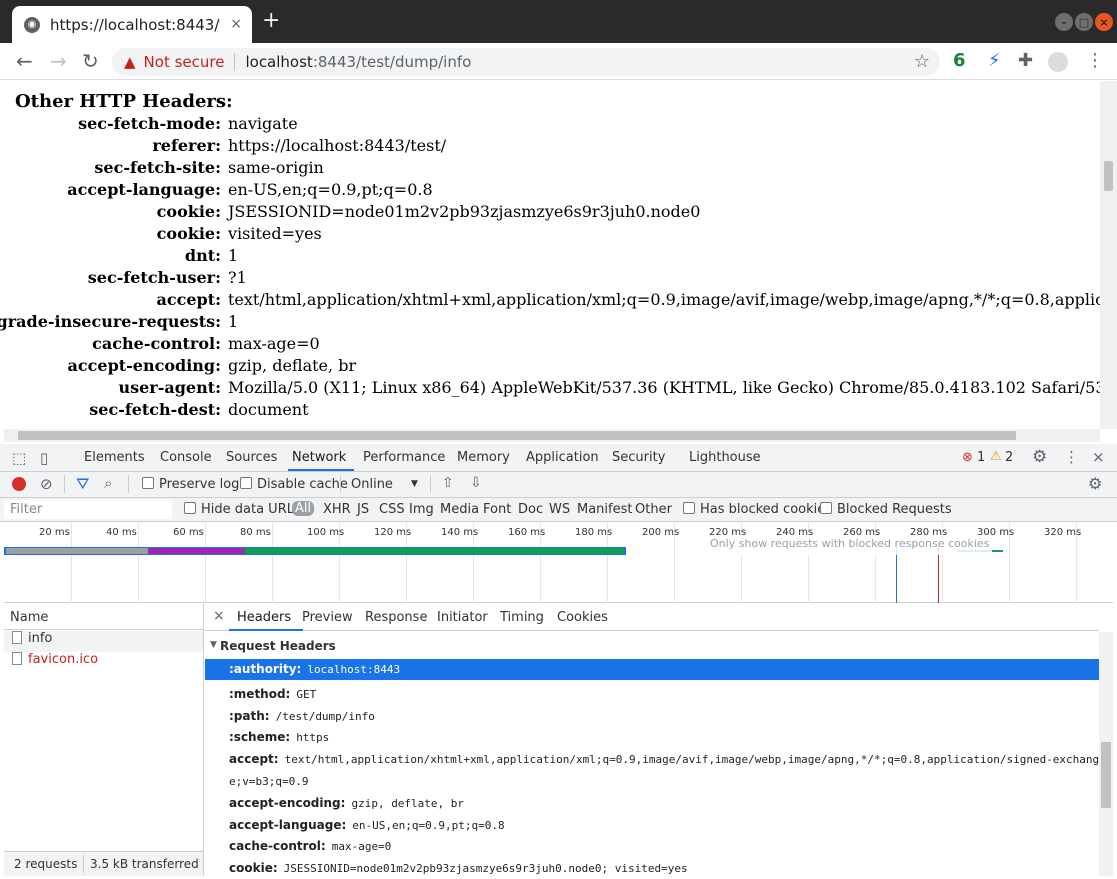 The height and width of the screenshot is (879, 1117). I want to click on type-filter-media: Media, so click(459, 509).